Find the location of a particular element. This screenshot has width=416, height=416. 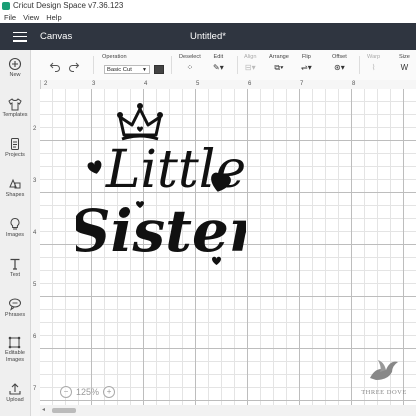

redo-icon is located at coordinates (74, 67).